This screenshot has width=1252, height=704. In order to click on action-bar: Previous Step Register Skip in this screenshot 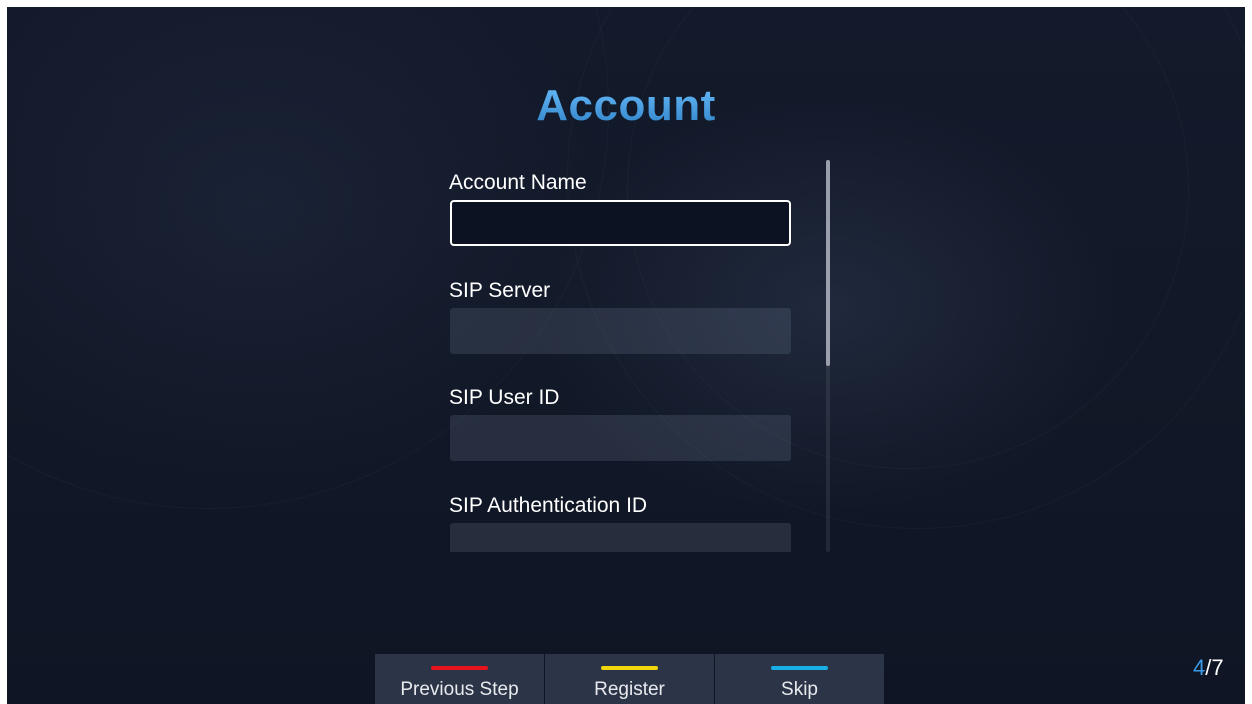, I will do `click(630, 679)`.